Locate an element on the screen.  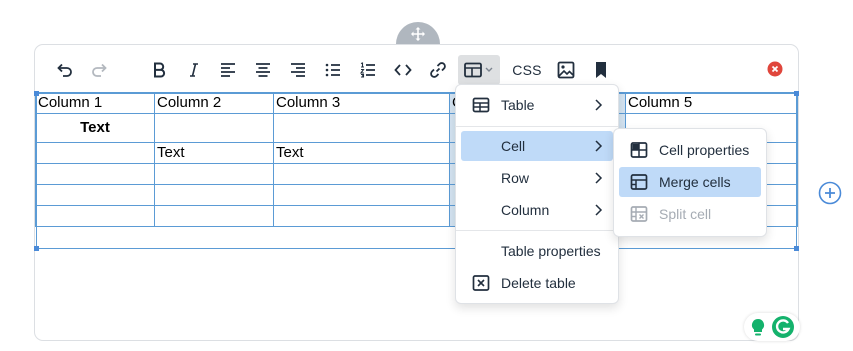
menu-item-cell-properties: Cell properties is located at coordinates (690, 150).